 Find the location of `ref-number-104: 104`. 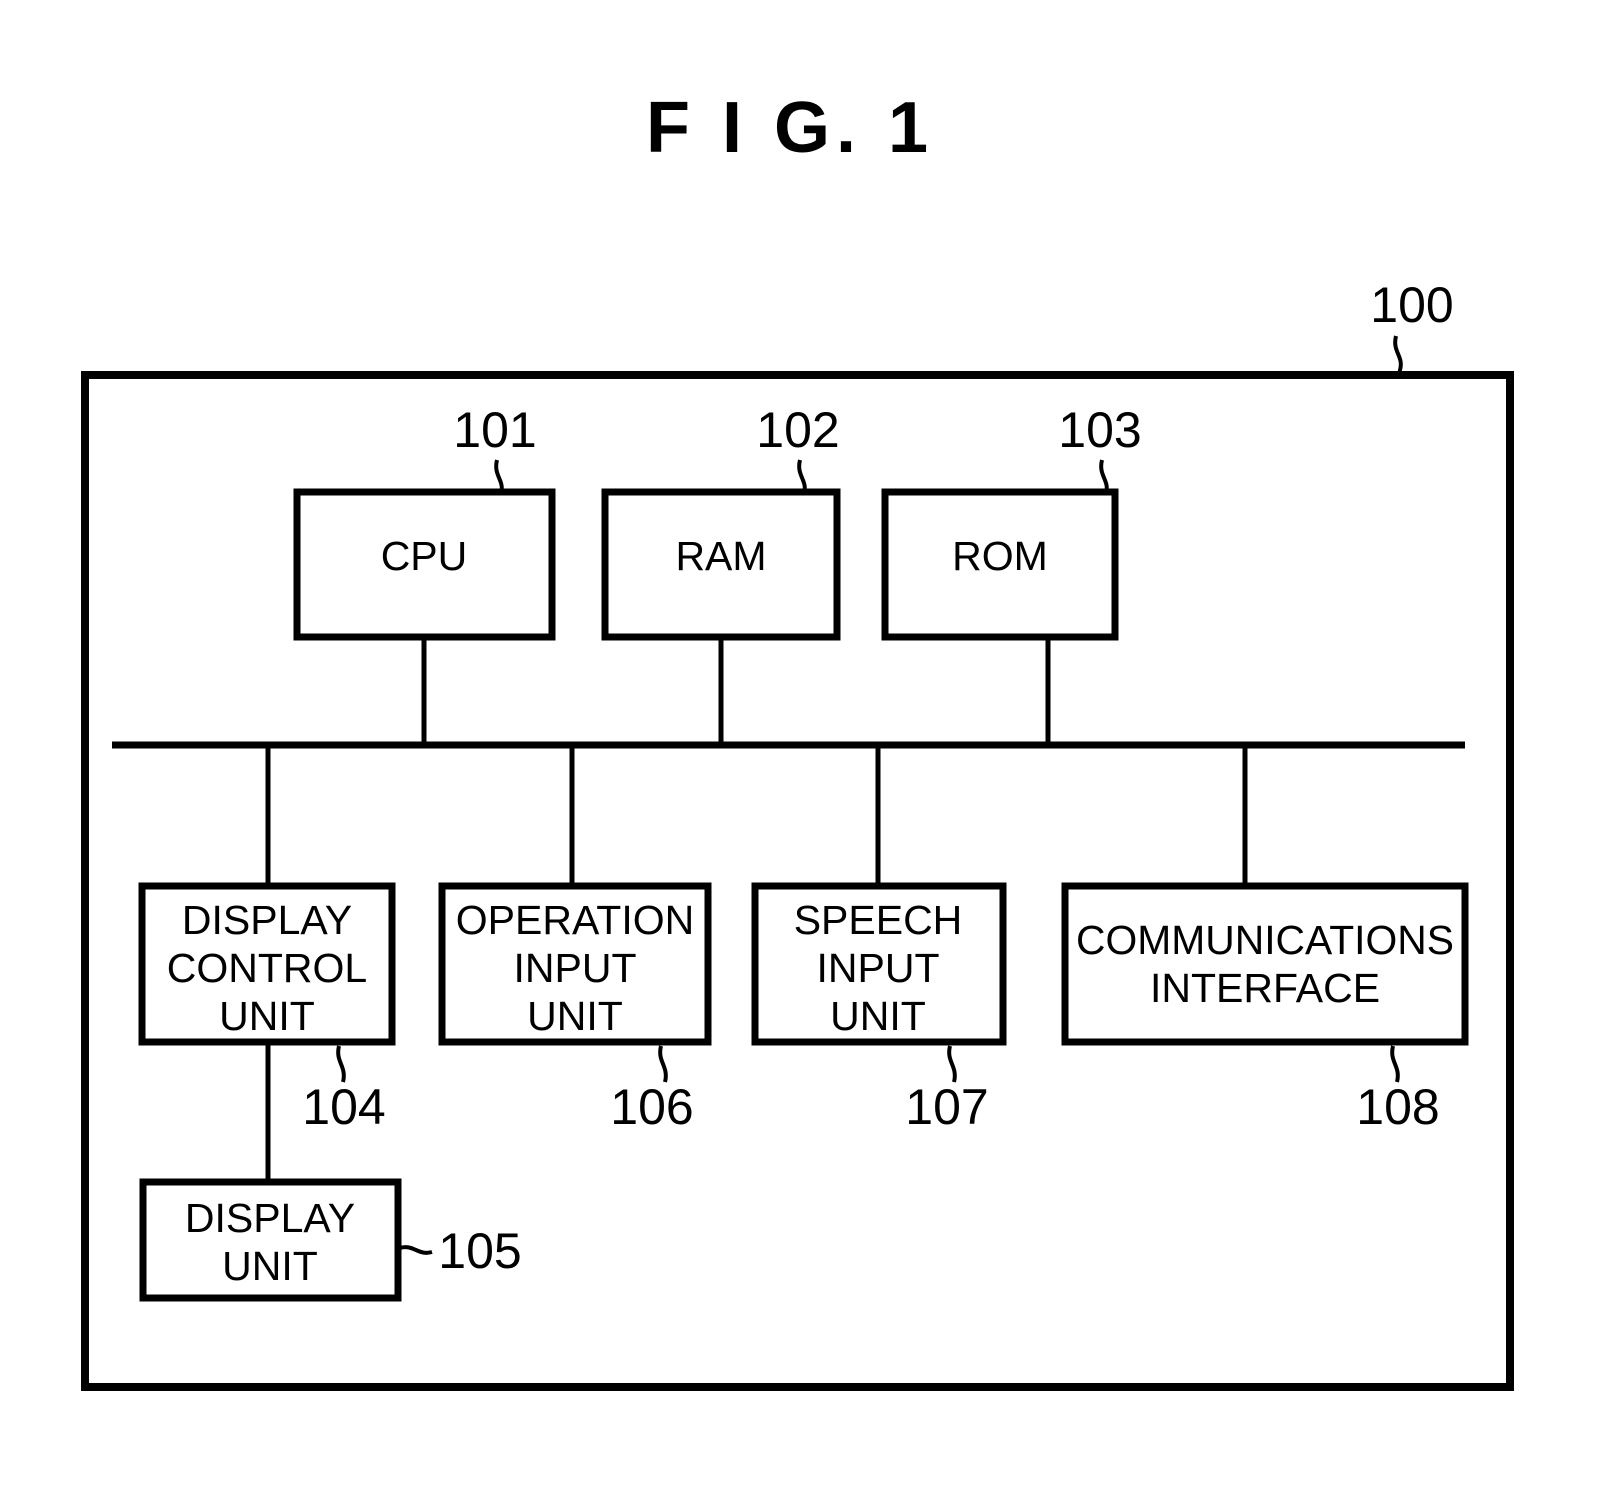

ref-number-104: 104 is located at coordinates (343, 1107).